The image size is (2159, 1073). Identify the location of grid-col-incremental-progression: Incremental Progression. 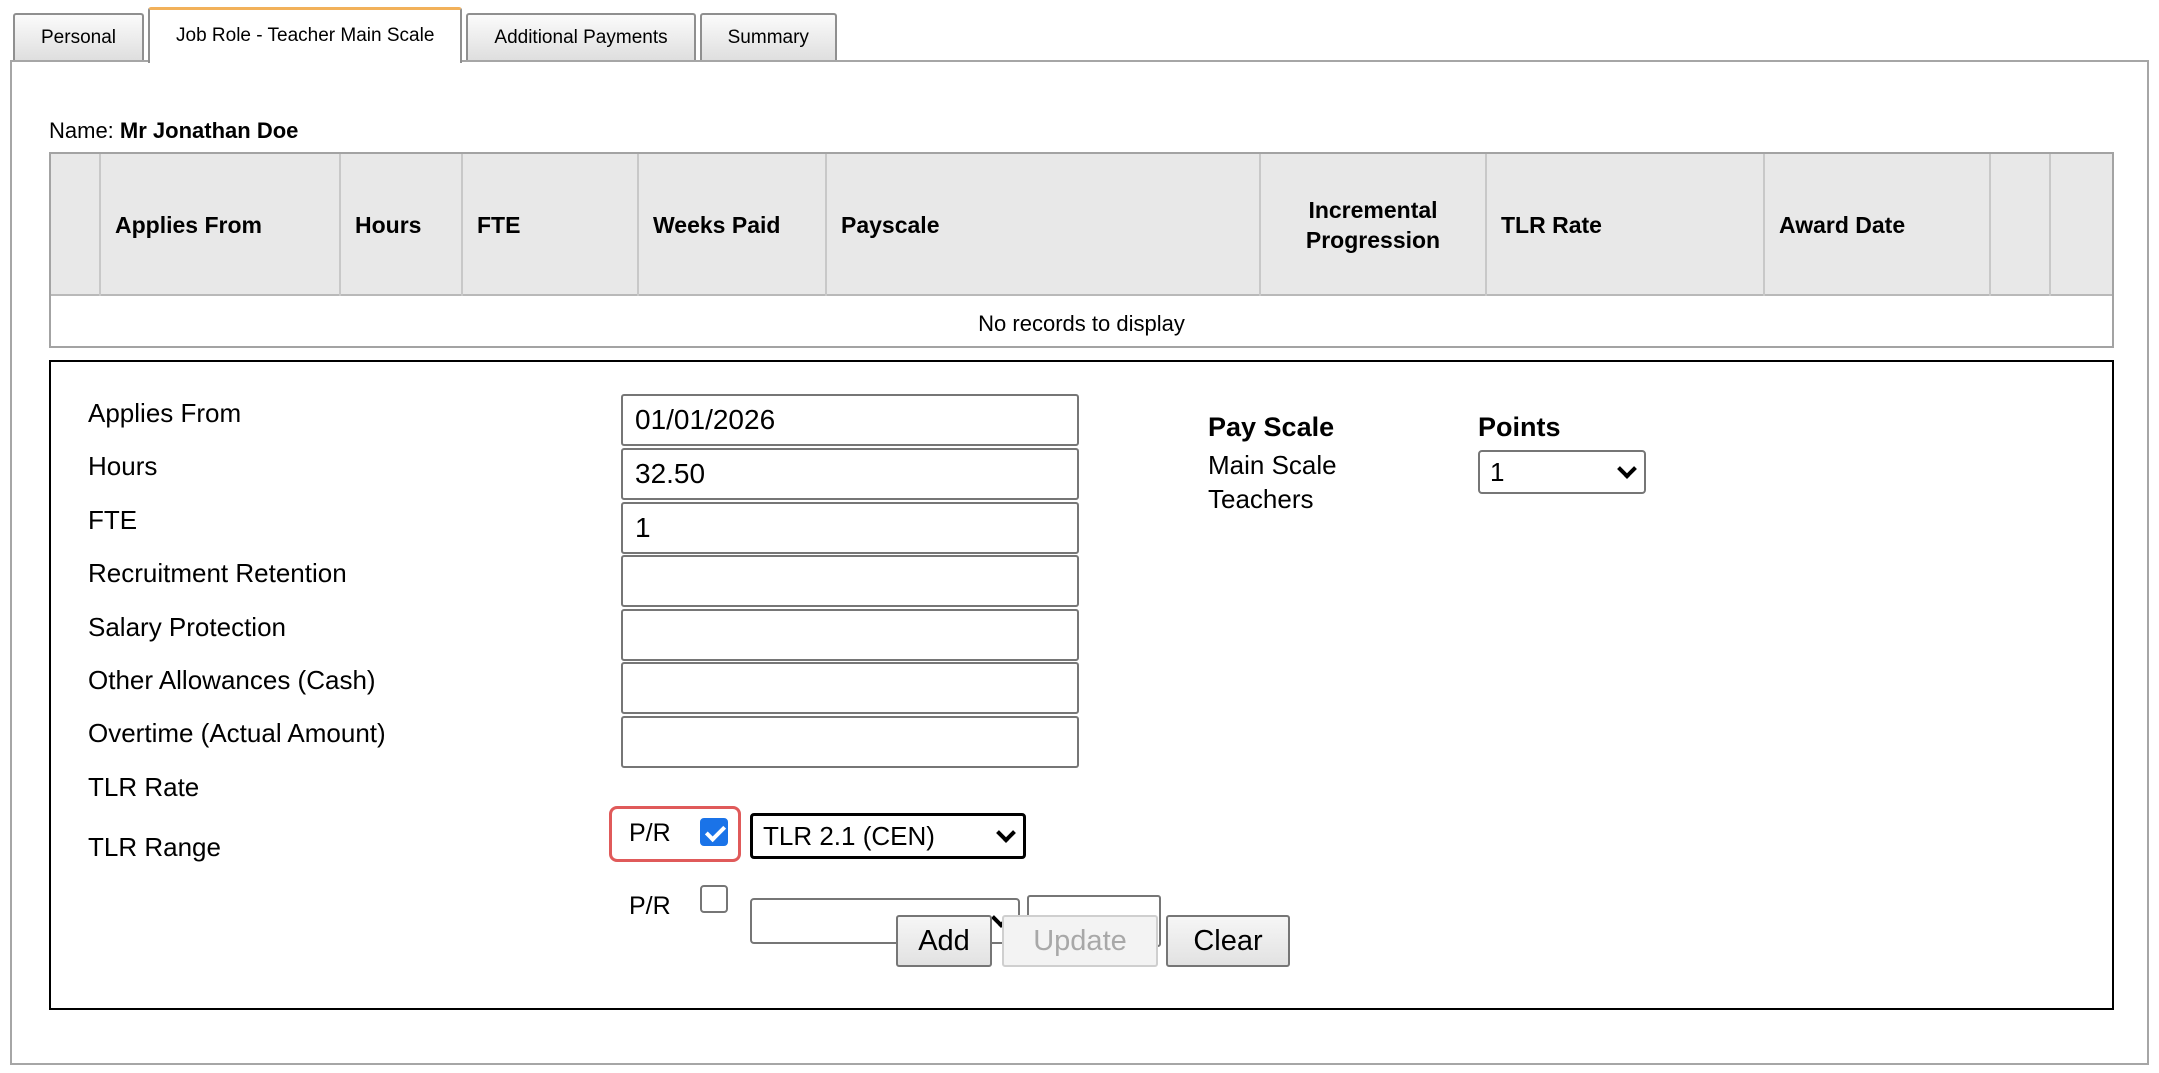
(1374, 225).